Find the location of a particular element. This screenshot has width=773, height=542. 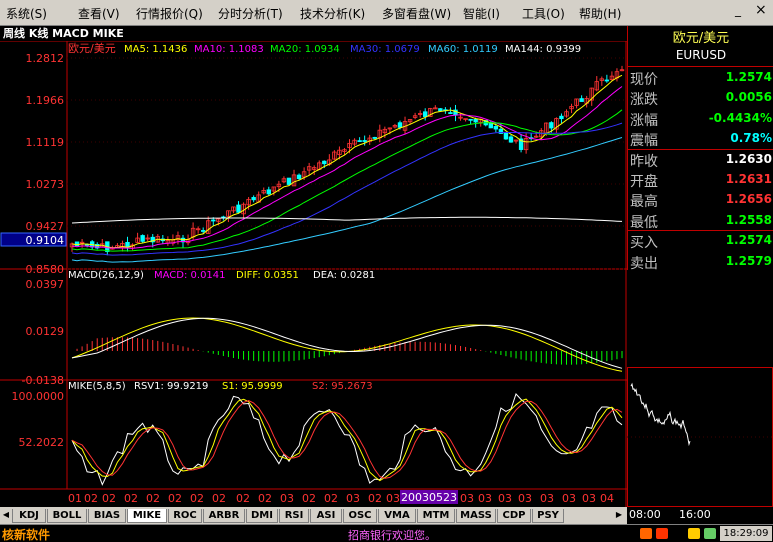

menu-item-0: 系统(S) is located at coordinates (26, 13).